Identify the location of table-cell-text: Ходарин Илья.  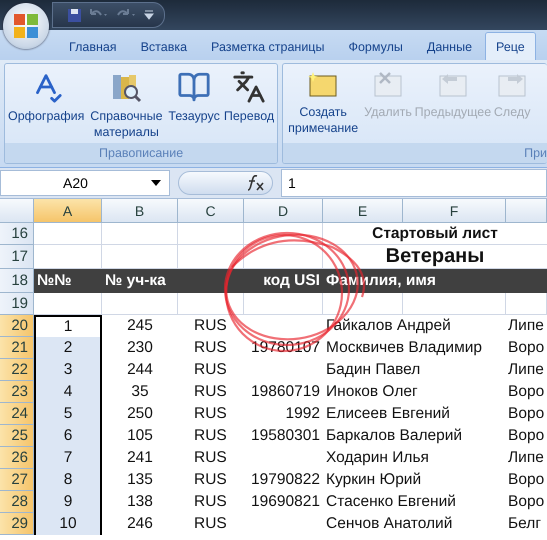
(377, 458).